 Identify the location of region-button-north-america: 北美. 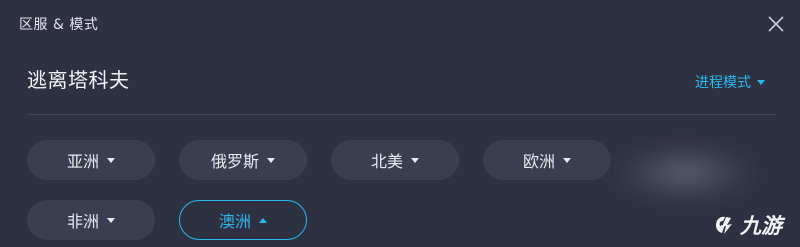
(395, 160).